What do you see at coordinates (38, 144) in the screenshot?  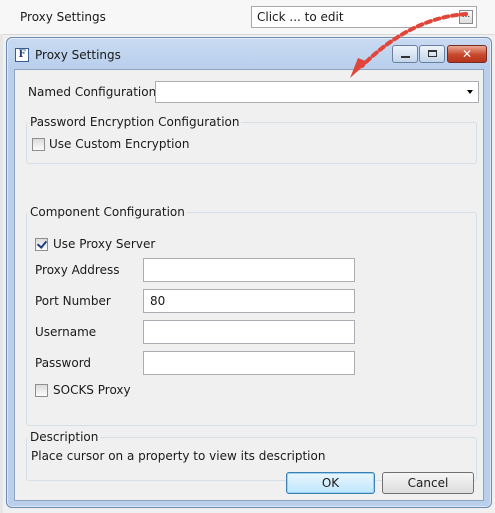 I see `use-custom-encryption-checkbox` at bounding box center [38, 144].